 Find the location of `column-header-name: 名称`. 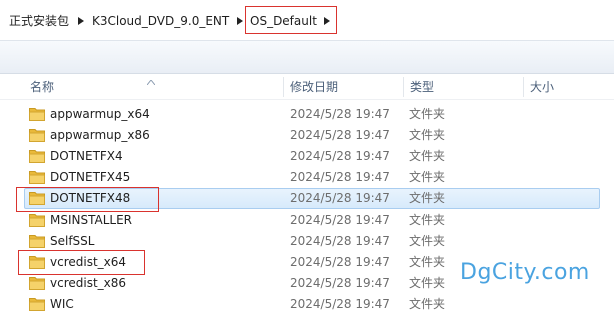

column-header-name: 名称 is located at coordinates (42, 87).